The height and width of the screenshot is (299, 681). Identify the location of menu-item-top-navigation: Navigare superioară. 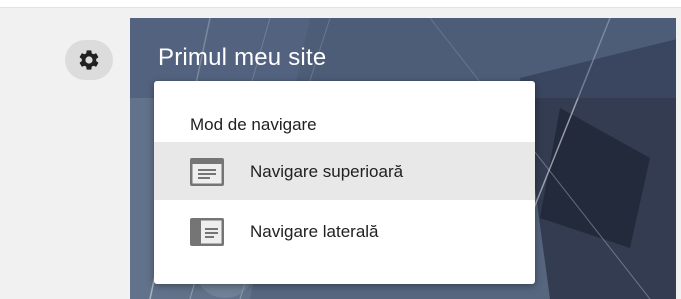
(344, 171).